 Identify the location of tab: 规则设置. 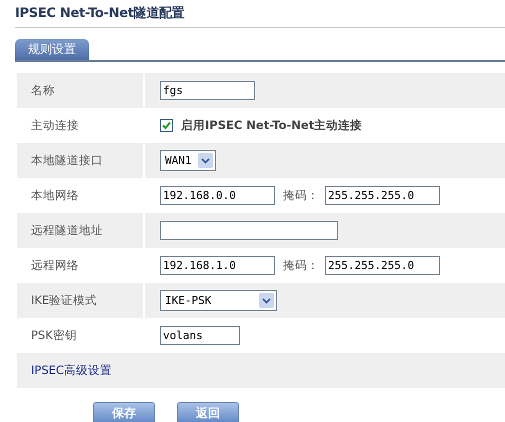
(52, 49).